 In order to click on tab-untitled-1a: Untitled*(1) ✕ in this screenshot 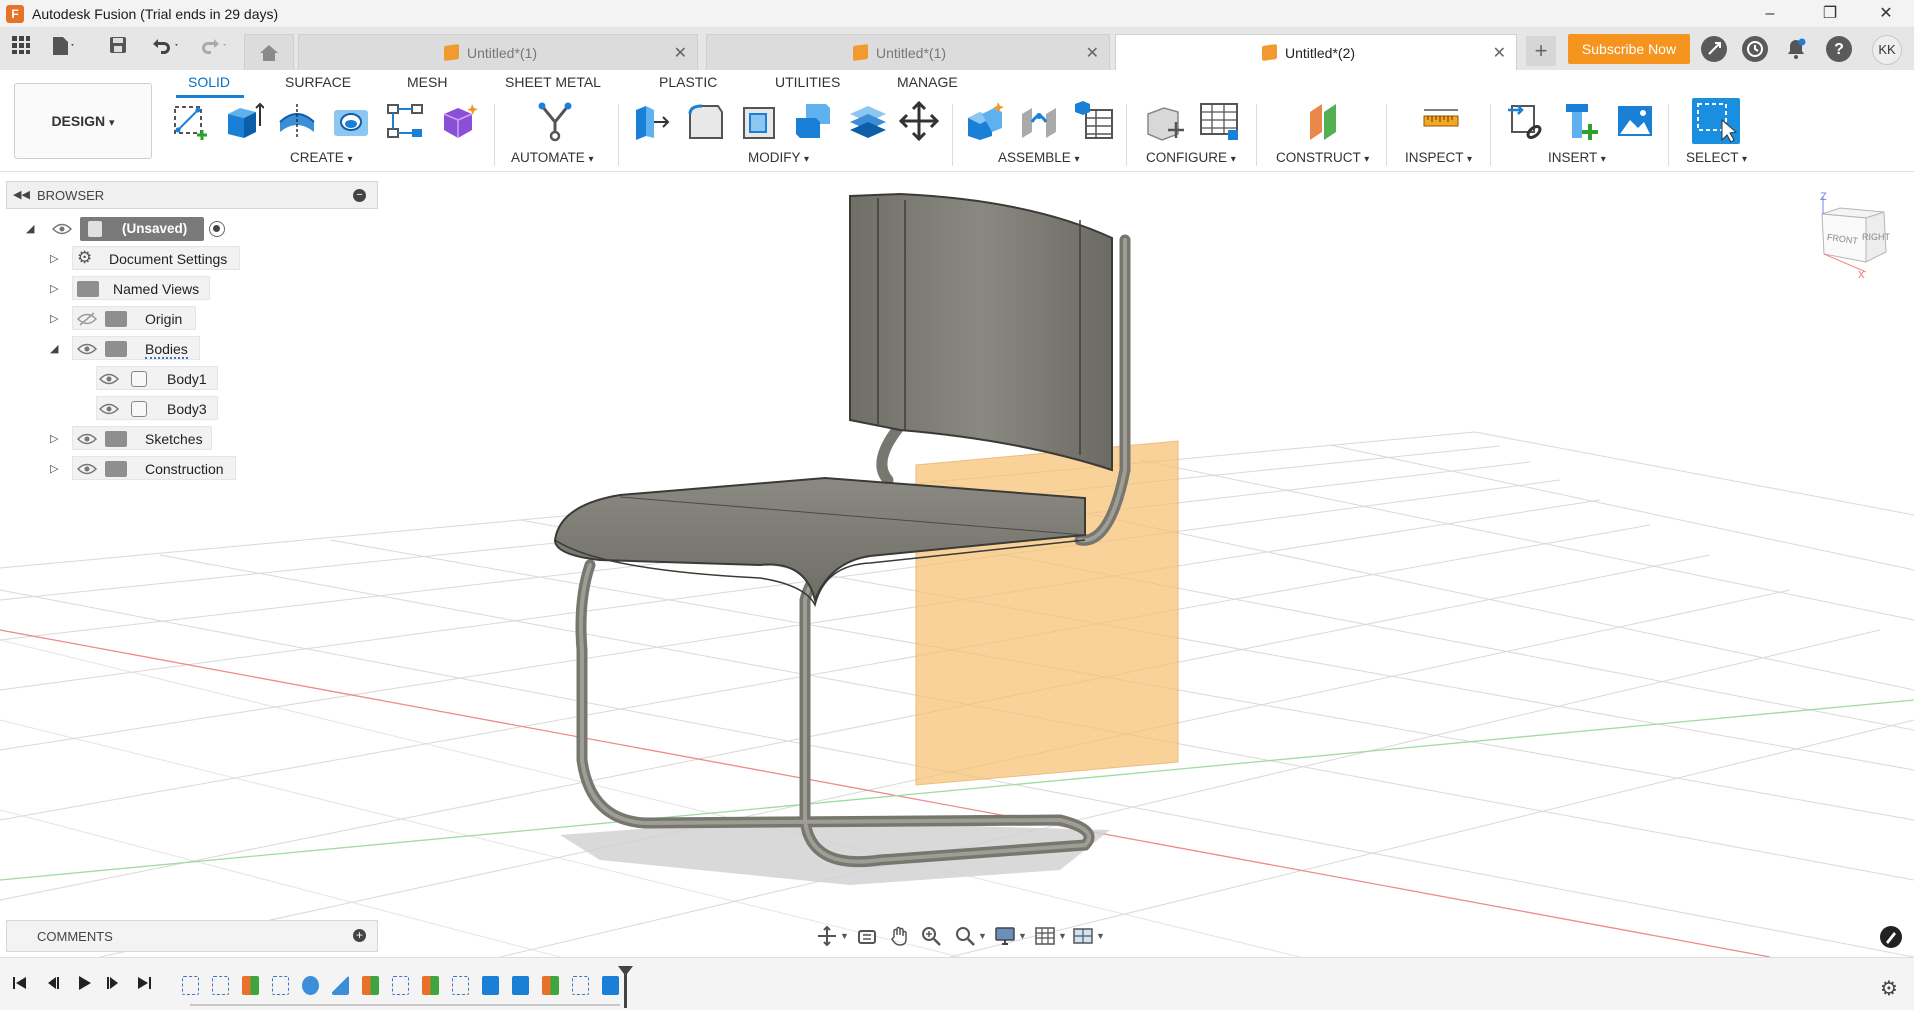, I will do `click(498, 52)`.